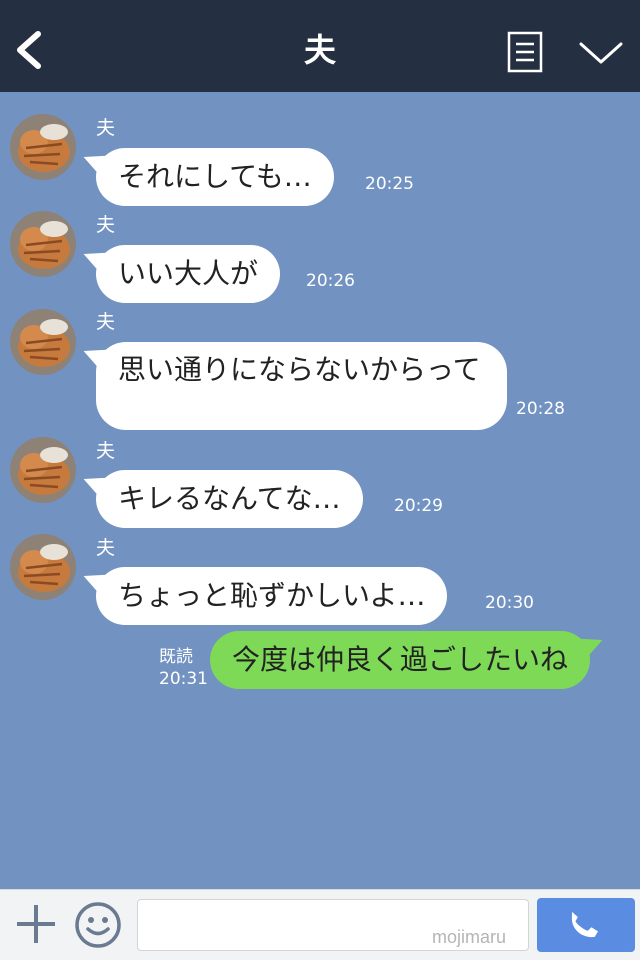 This screenshot has width=640, height=960. Describe the element at coordinates (469, 937) in the screenshot. I see `watermark-text: mojimaru` at that location.